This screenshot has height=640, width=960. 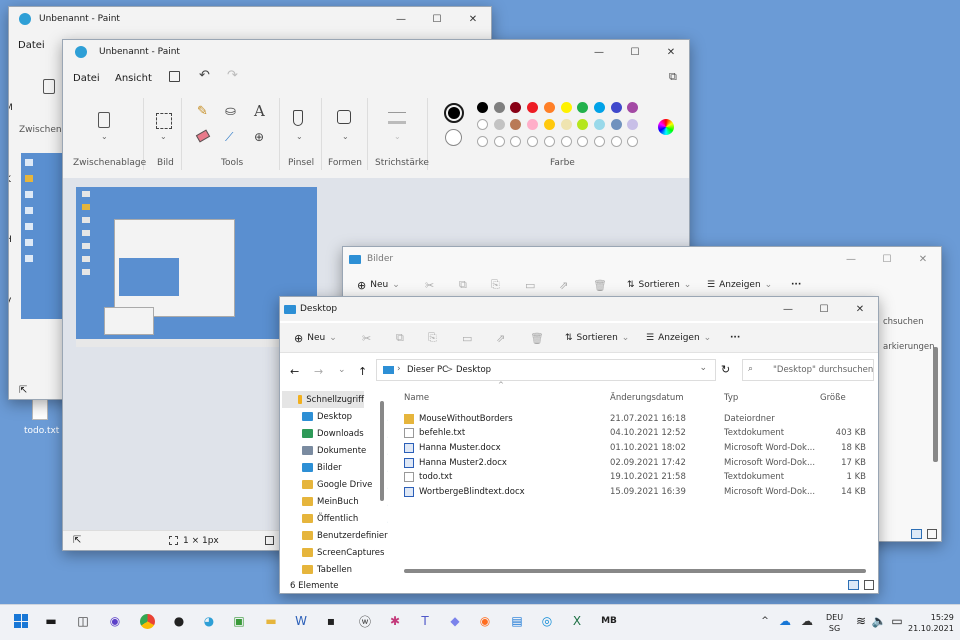 What do you see at coordinates (635, 571) in the screenshot?
I see `horizontal-scrollbar` at bounding box center [635, 571].